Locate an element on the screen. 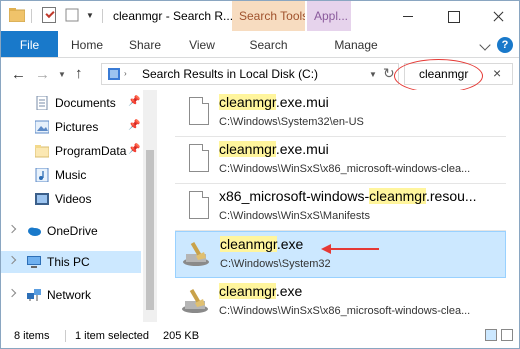  forward-arrow-icon: → is located at coordinates (42, 74).